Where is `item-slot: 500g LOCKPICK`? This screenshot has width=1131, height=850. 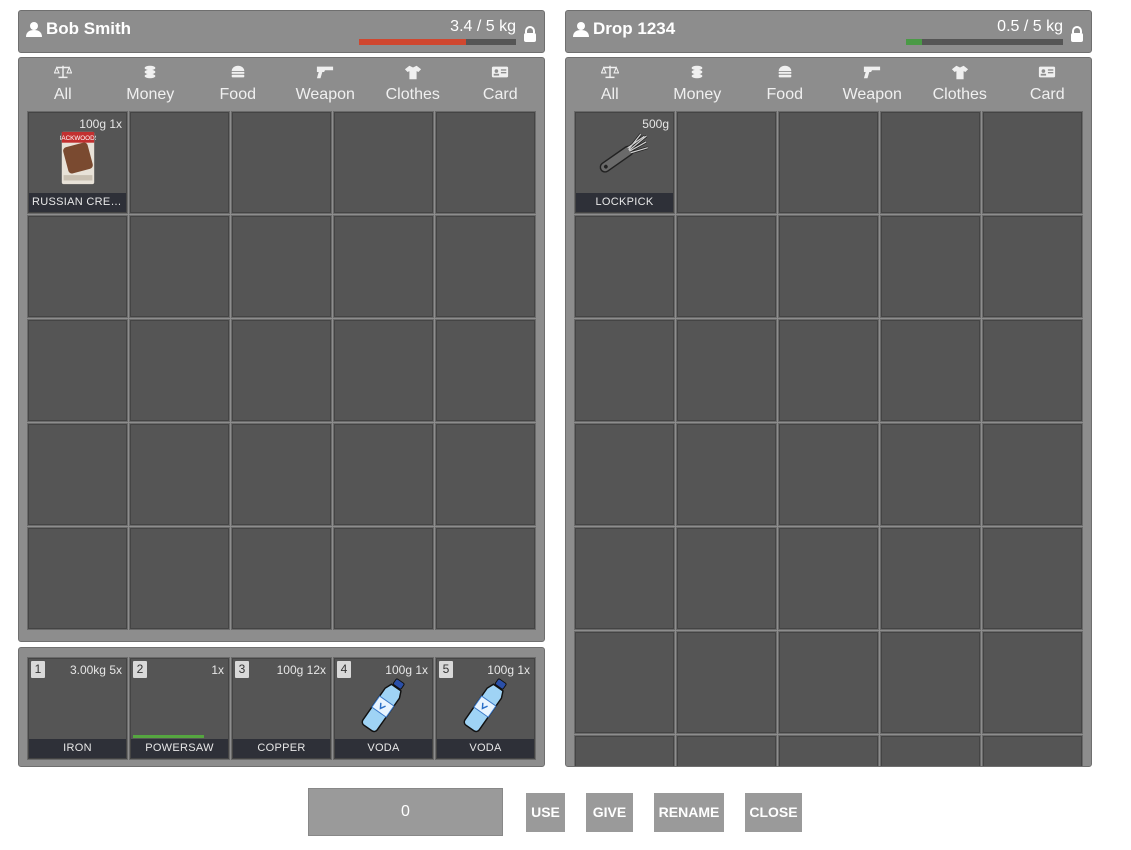 item-slot: 500g LOCKPICK is located at coordinates (624, 162).